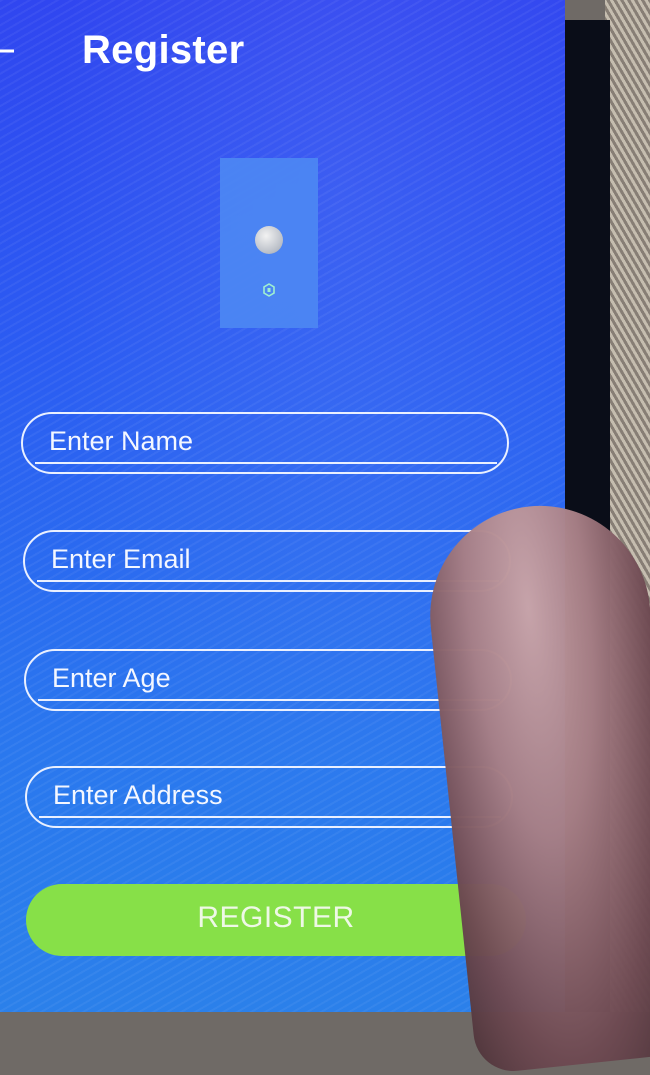  I want to click on page-title: Register, so click(163, 50).